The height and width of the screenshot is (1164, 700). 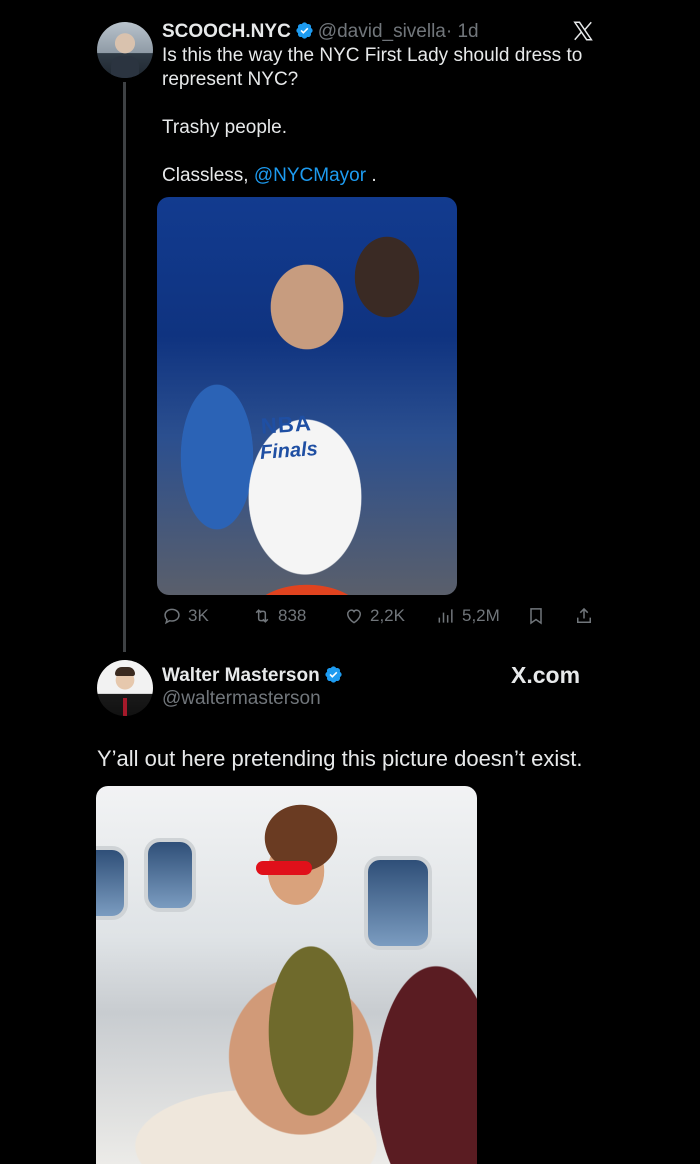 I want to click on x-logo-icon, so click(x=583, y=31).